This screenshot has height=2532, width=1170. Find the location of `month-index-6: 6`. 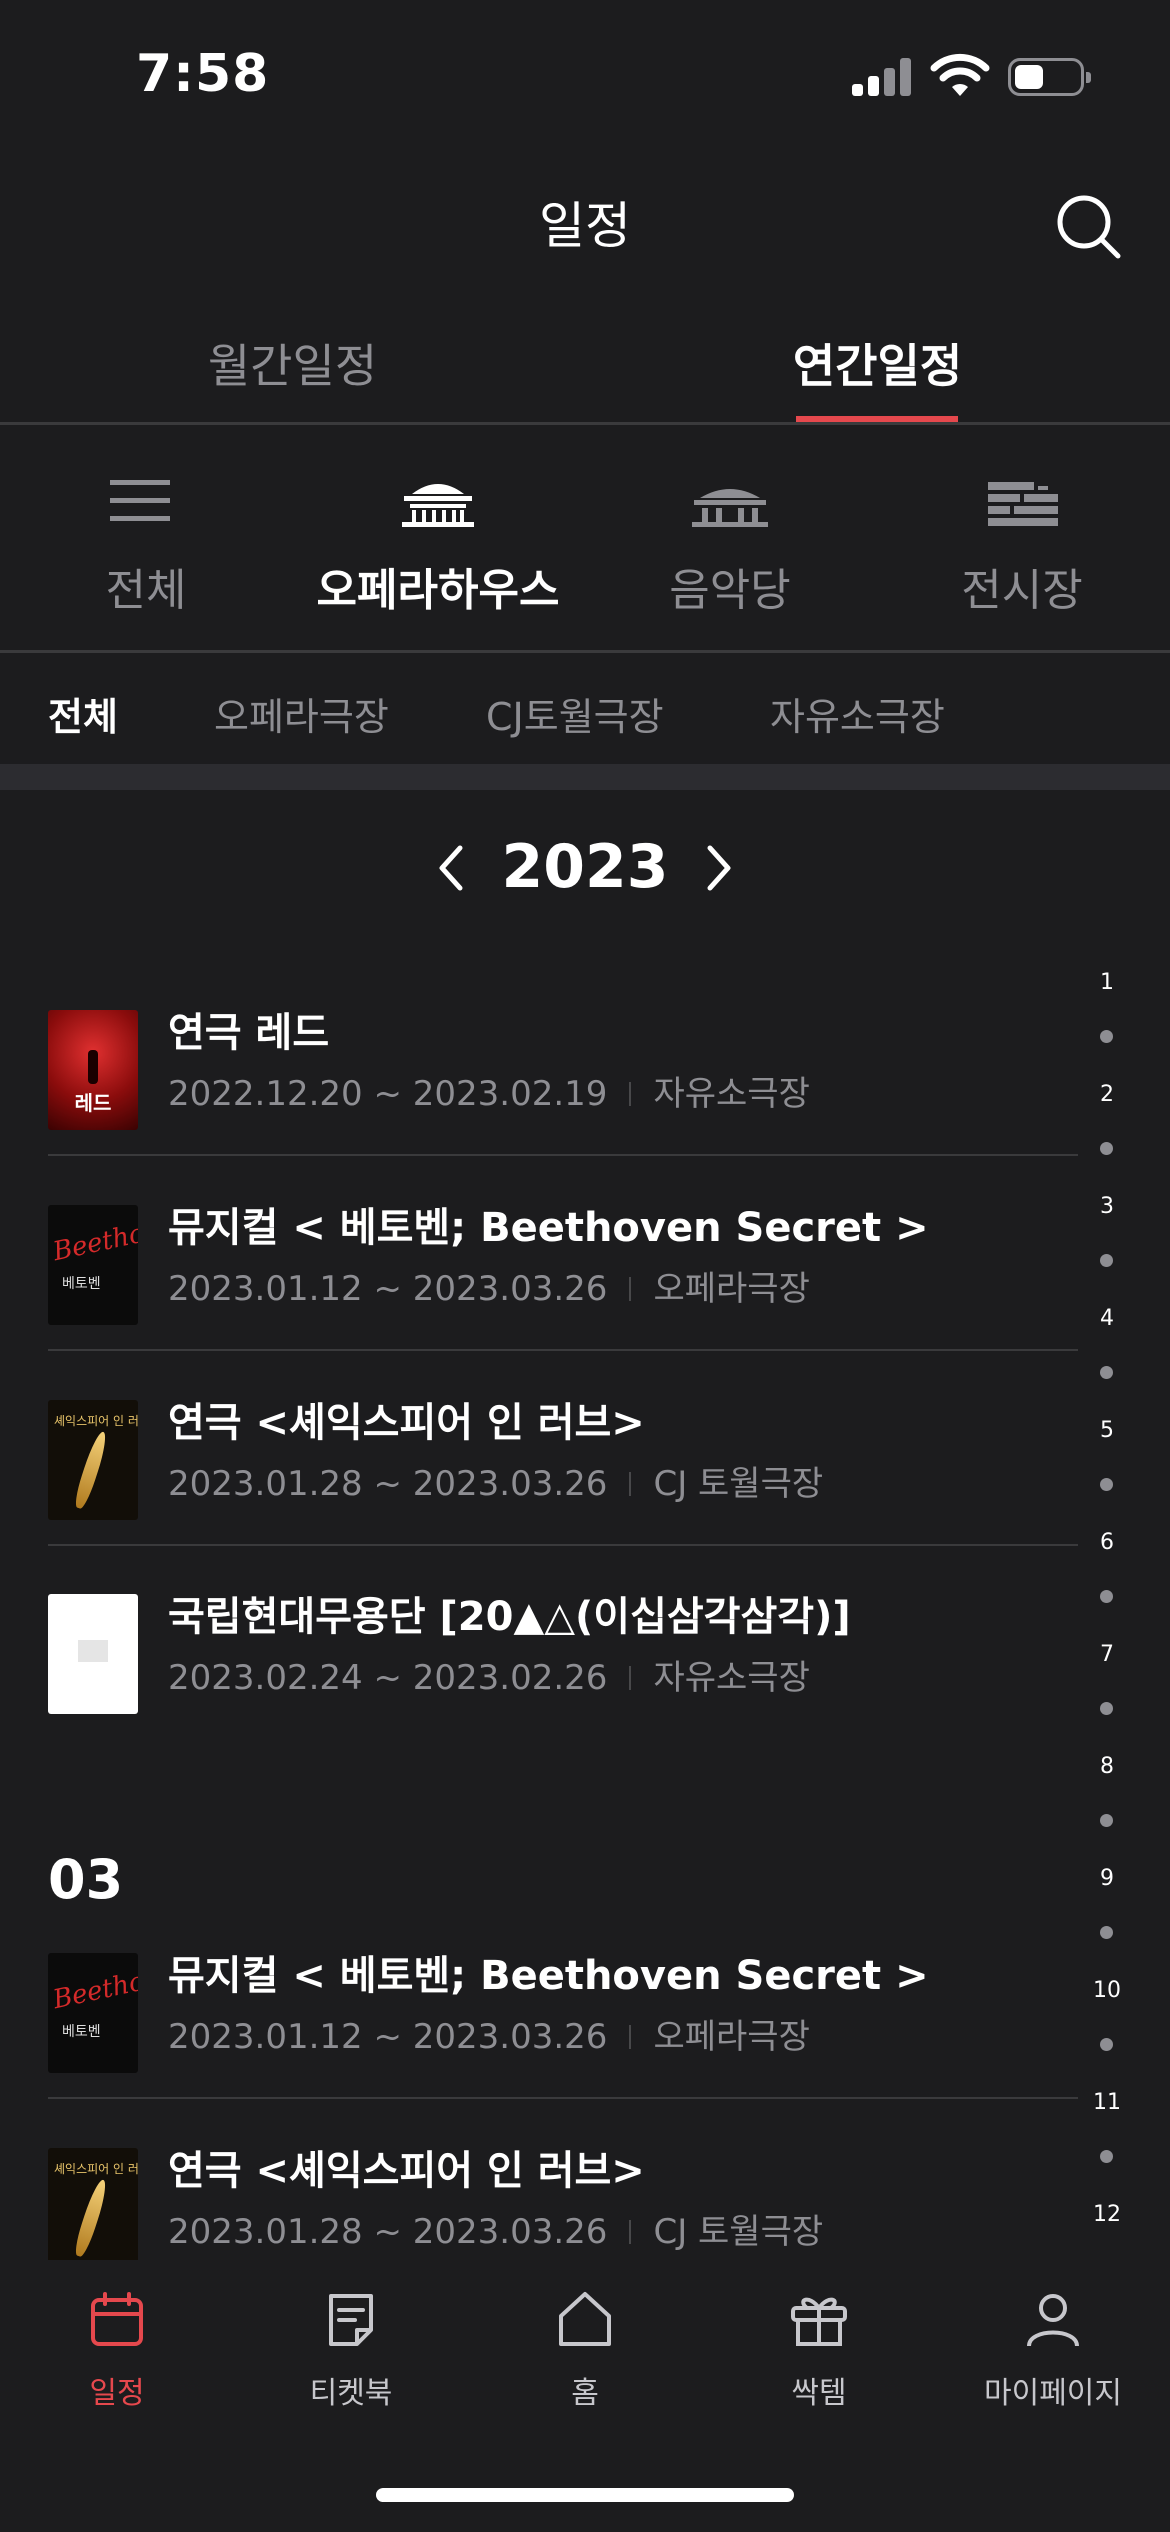

month-index-6: 6 is located at coordinates (1107, 1542).